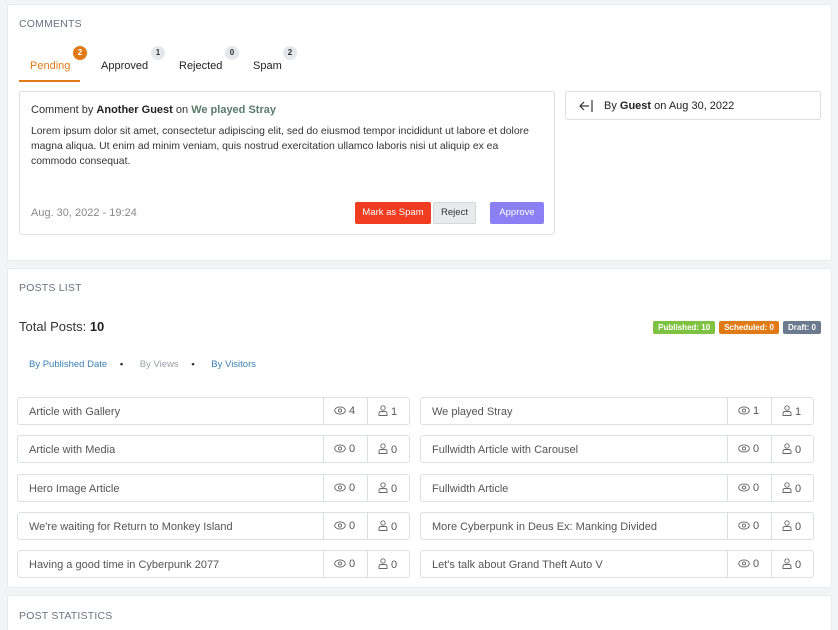  Describe the element at coordinates (124, 66) in the screenshot. I see `tab-approved: Approved` at that location.